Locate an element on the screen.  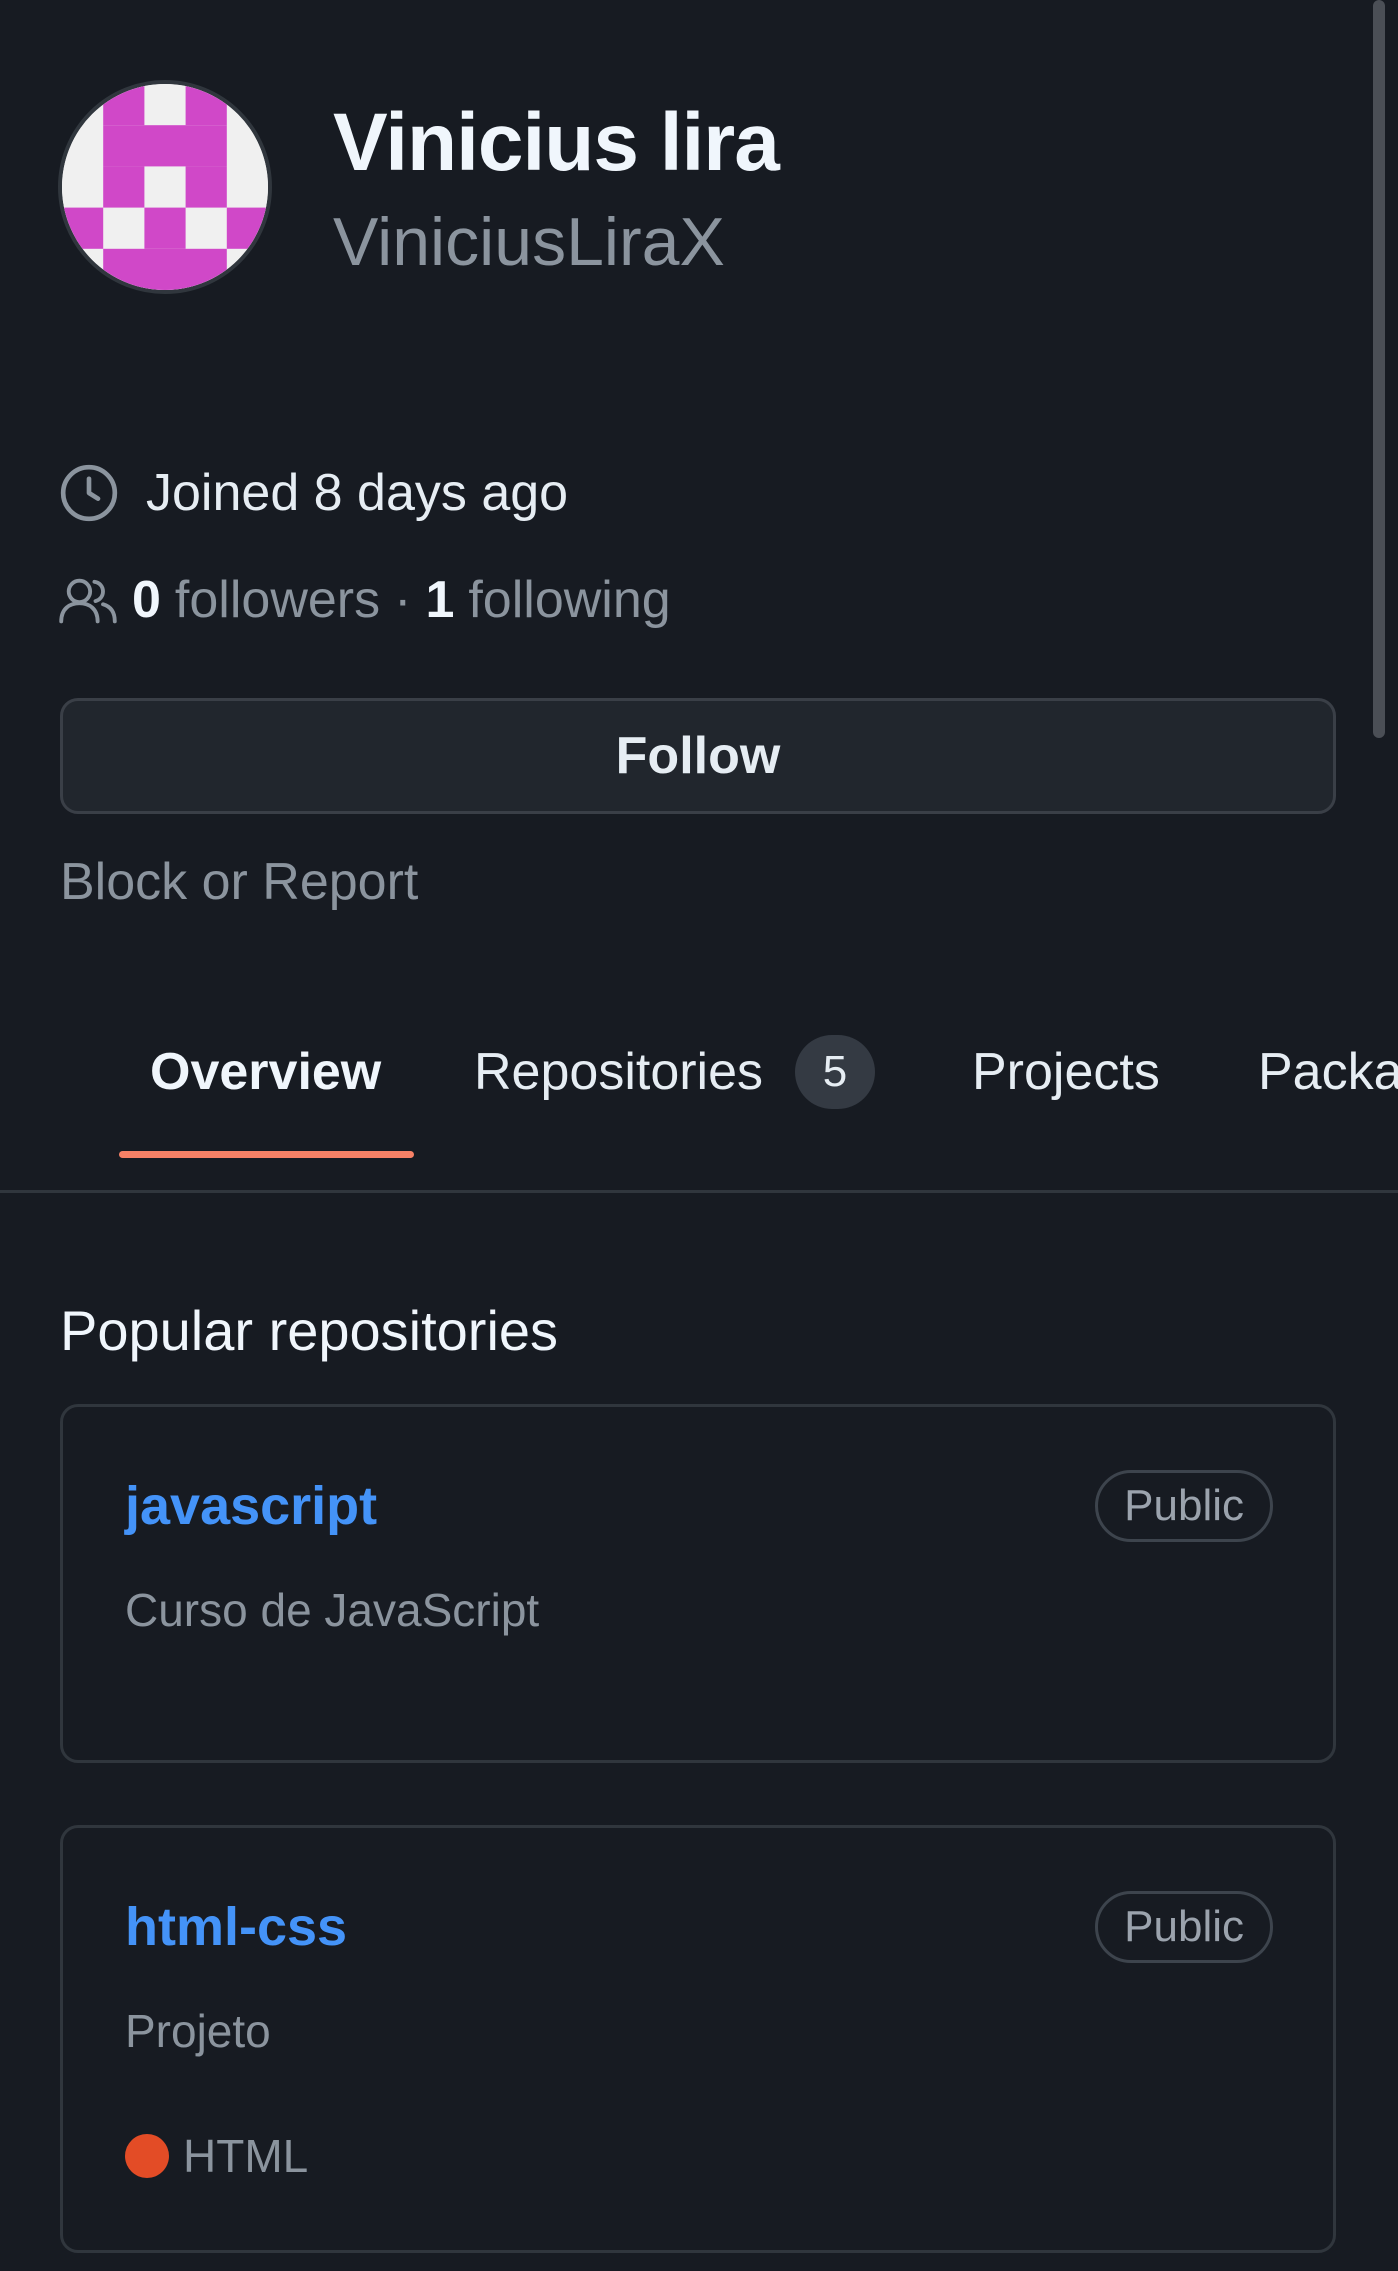
tab-packages-label: Packa is located at coordinates (1328, 1072).